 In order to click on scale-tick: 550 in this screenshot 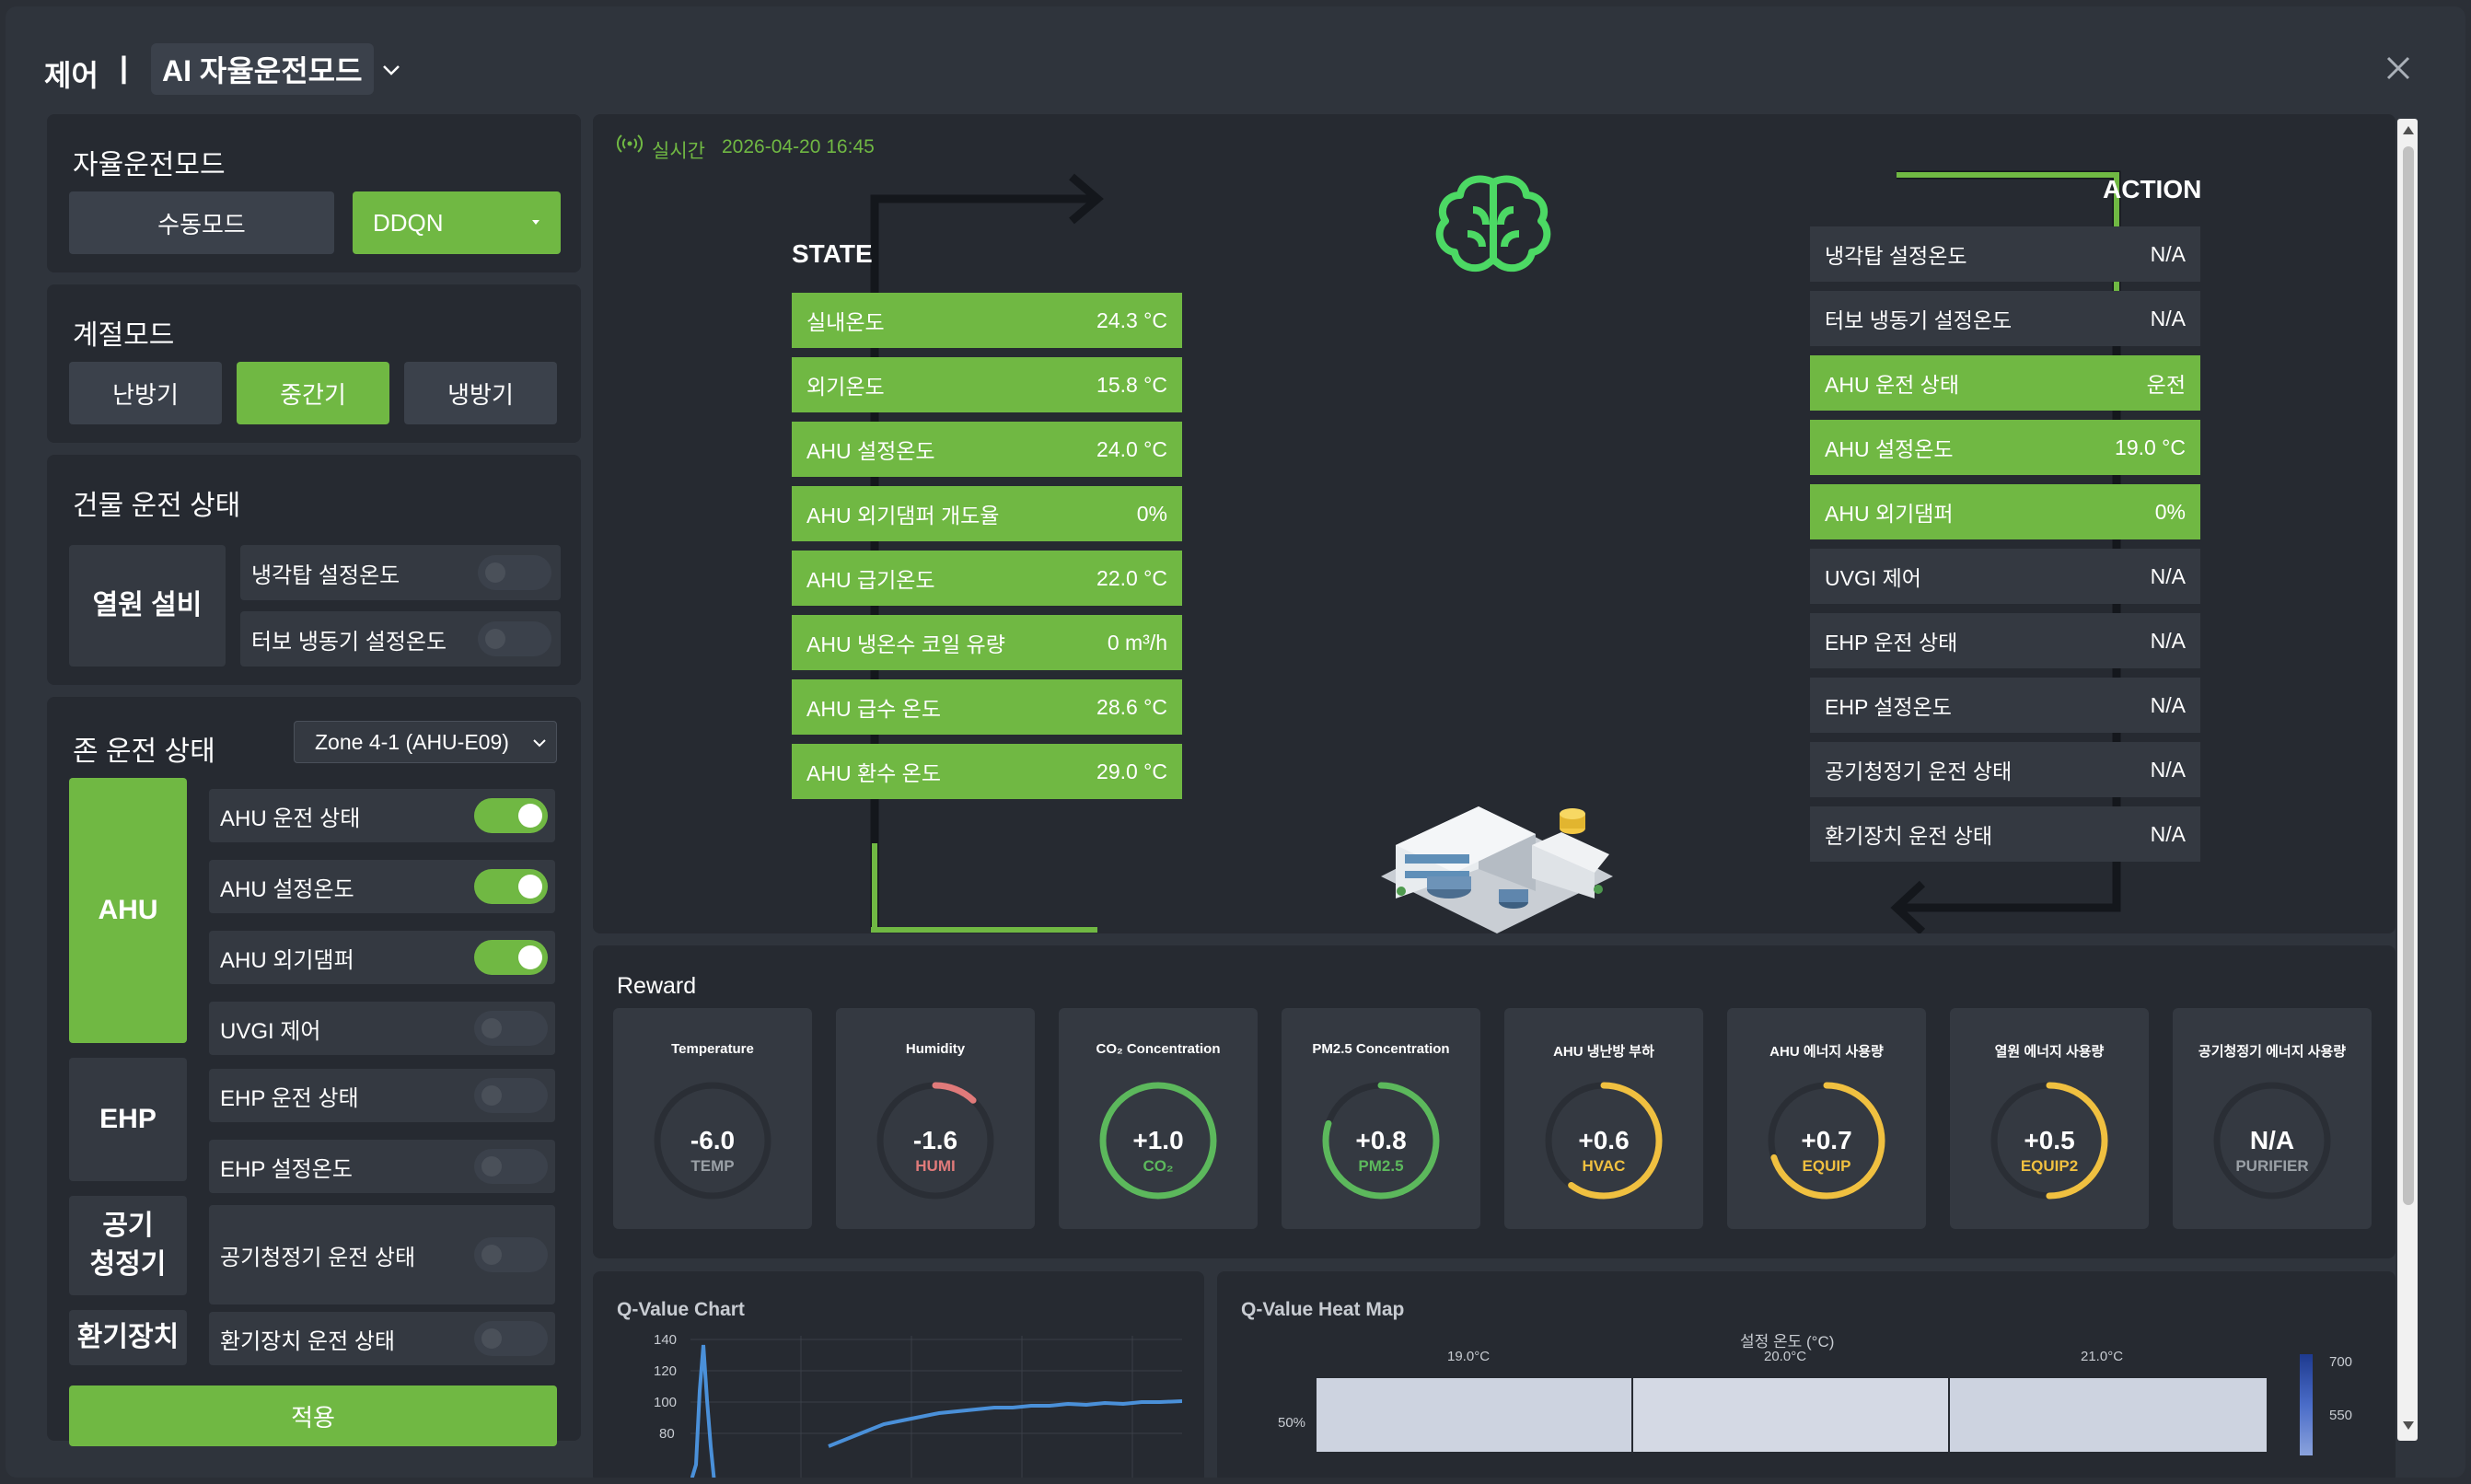, I will do `click(2341, 1415)`.